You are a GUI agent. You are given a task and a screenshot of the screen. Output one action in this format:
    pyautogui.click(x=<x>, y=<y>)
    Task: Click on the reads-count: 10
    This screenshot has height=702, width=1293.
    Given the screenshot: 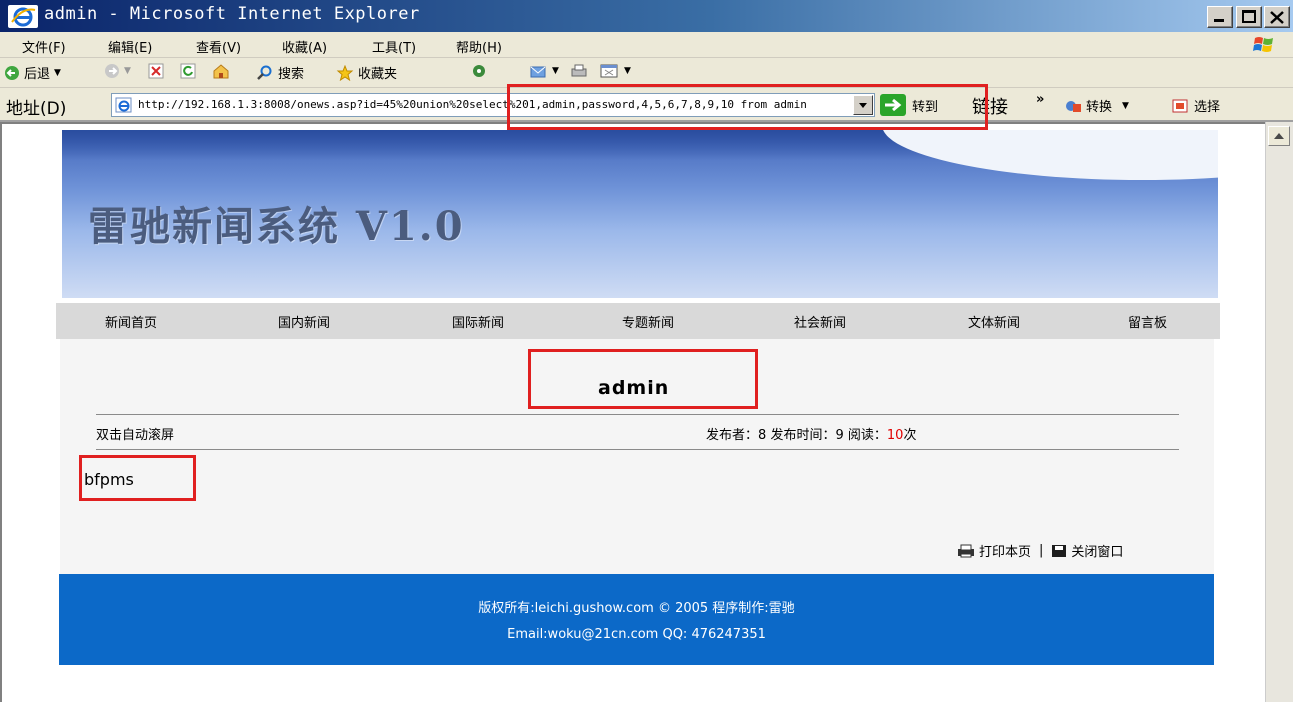 What is the action you would take?
    pyautogui.click(x=895, y=435)
    